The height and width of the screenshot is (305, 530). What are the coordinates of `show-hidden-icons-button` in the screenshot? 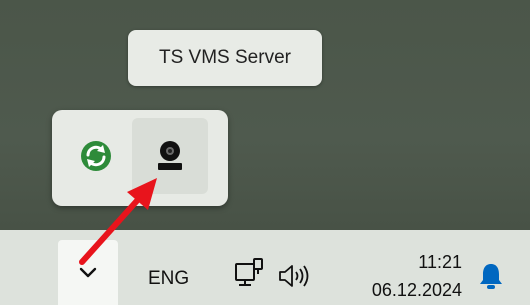 It's located at (88, 272).